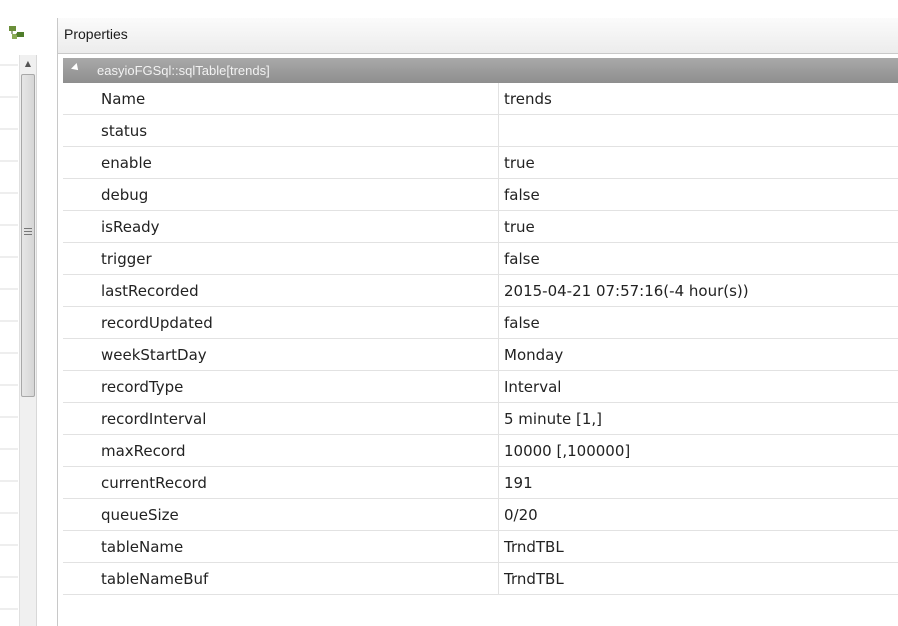 The image size is (898, 626). Describe the element at coordinates (480, 355) in the screenshot. I see `property-row: weekStartDay Monday` at that location.